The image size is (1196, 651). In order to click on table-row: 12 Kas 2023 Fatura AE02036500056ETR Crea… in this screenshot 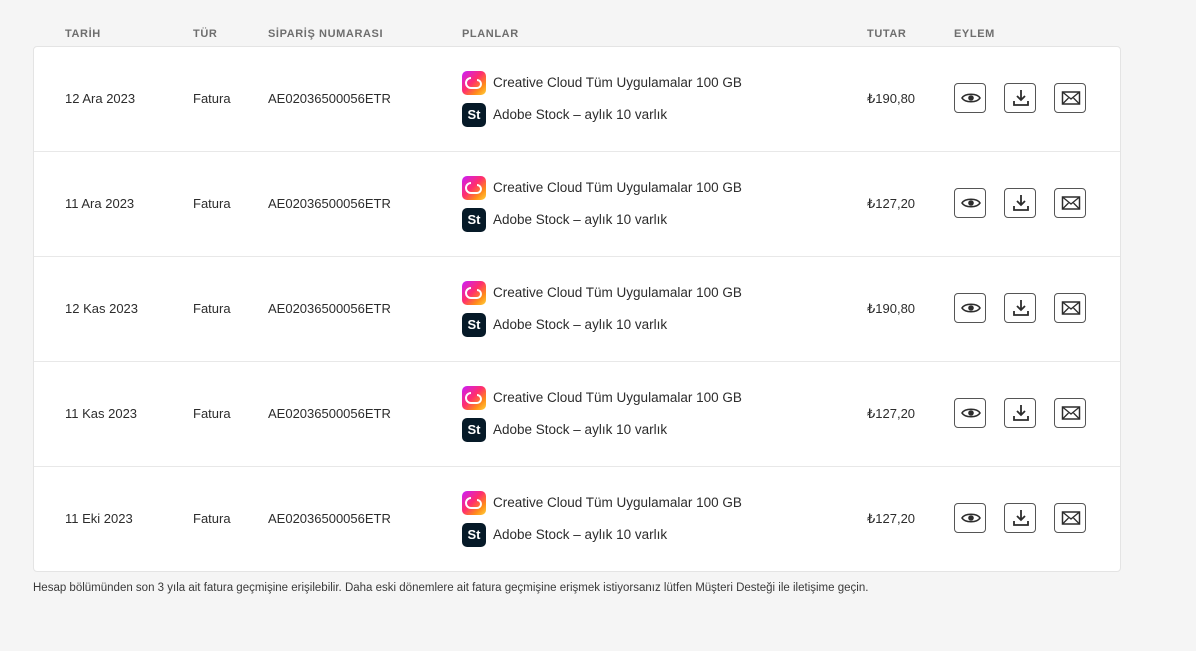, I will do `click(577, 309)`.